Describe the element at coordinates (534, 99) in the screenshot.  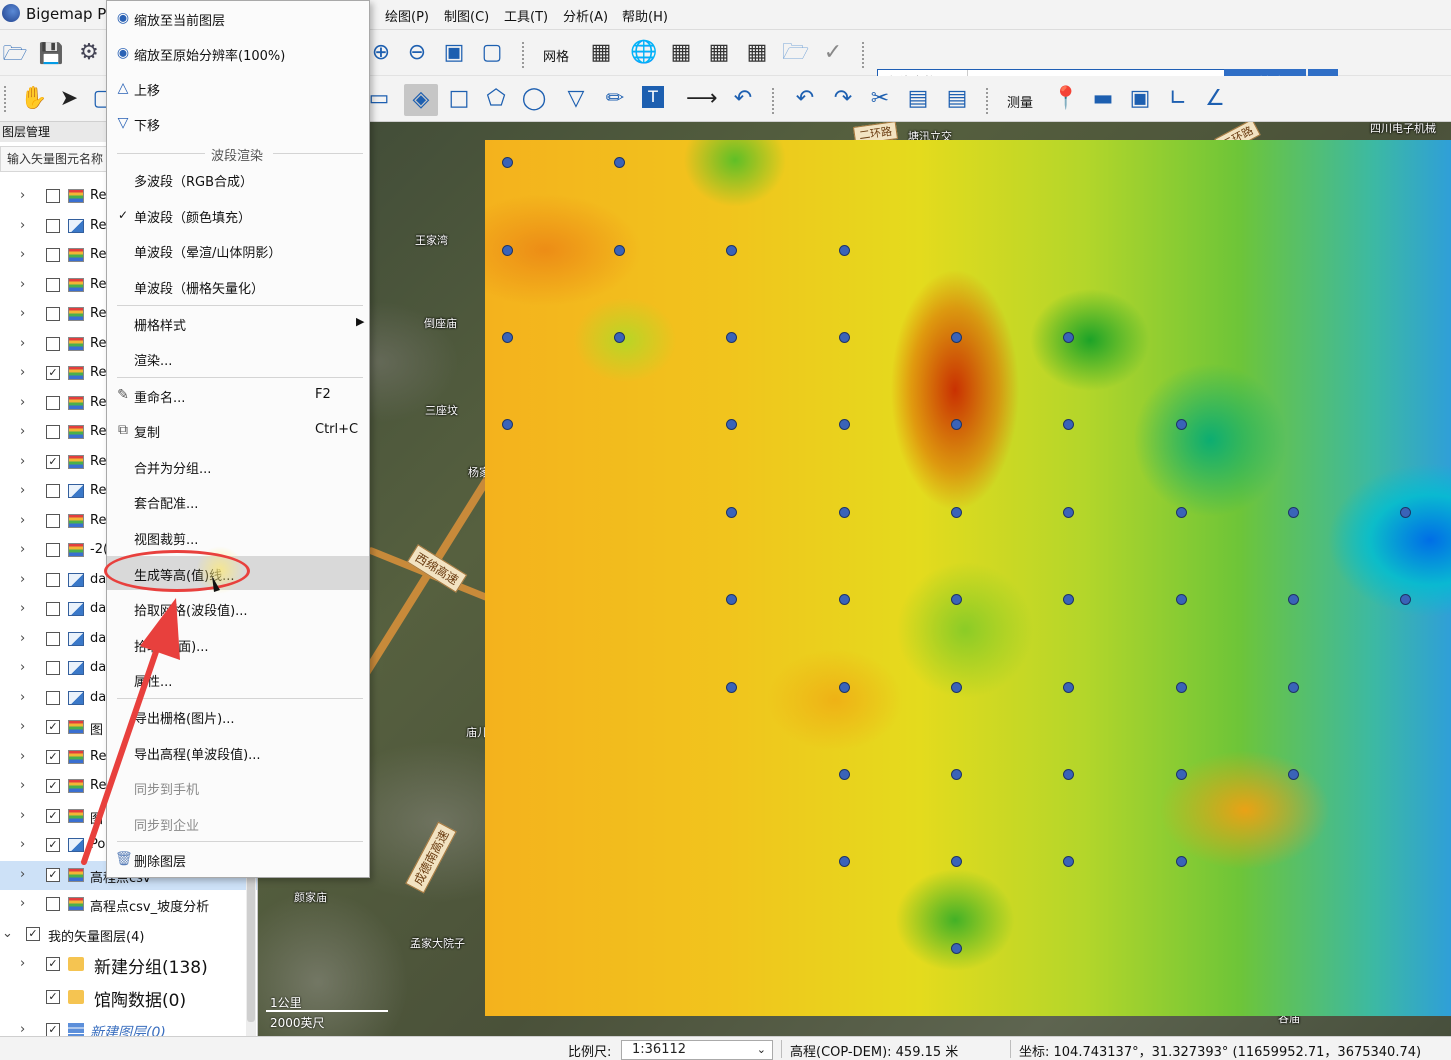
I see `circle-icon: ◯` at that location.